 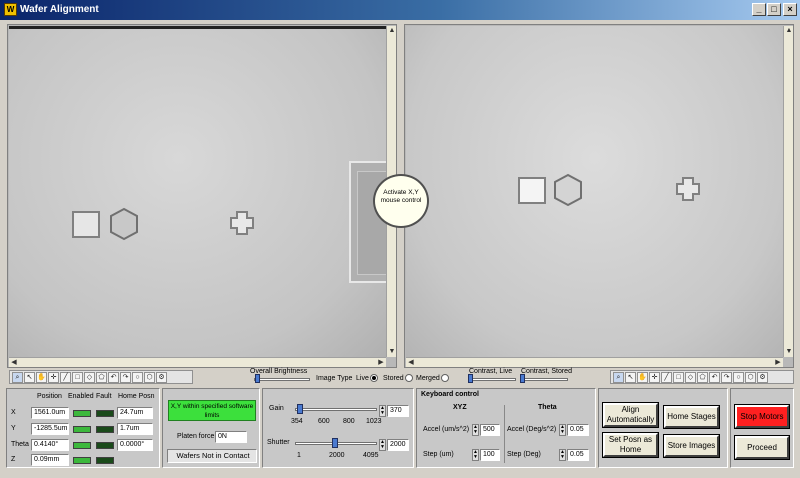 I want to click on axis-x-home: 24.7um, so click(x=135, y=413).